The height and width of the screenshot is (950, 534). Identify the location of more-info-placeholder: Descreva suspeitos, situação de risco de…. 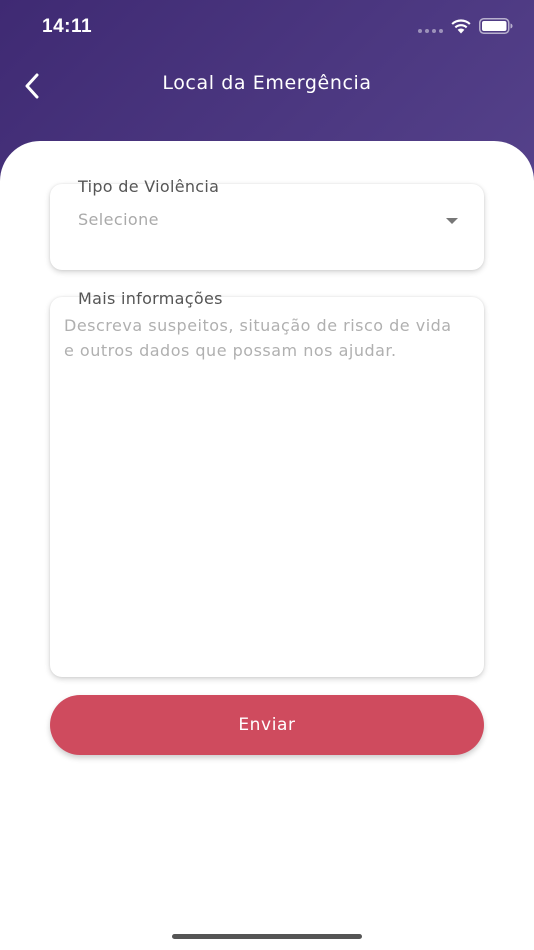
(258, 338).